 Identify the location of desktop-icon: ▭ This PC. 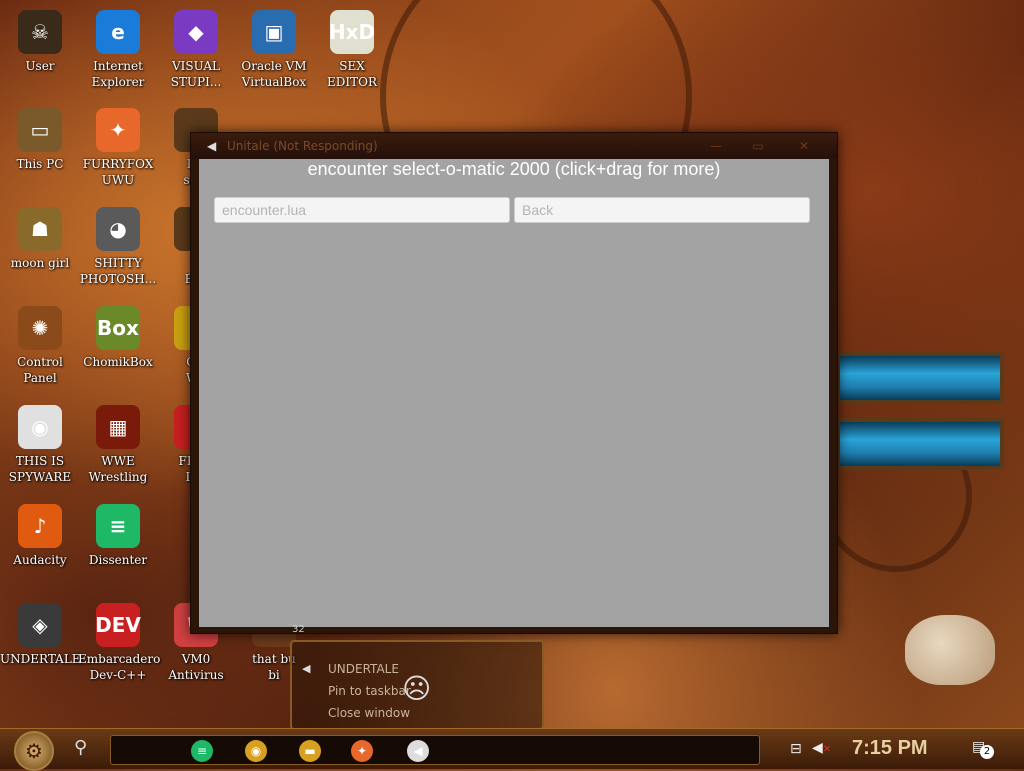
(40, 140).